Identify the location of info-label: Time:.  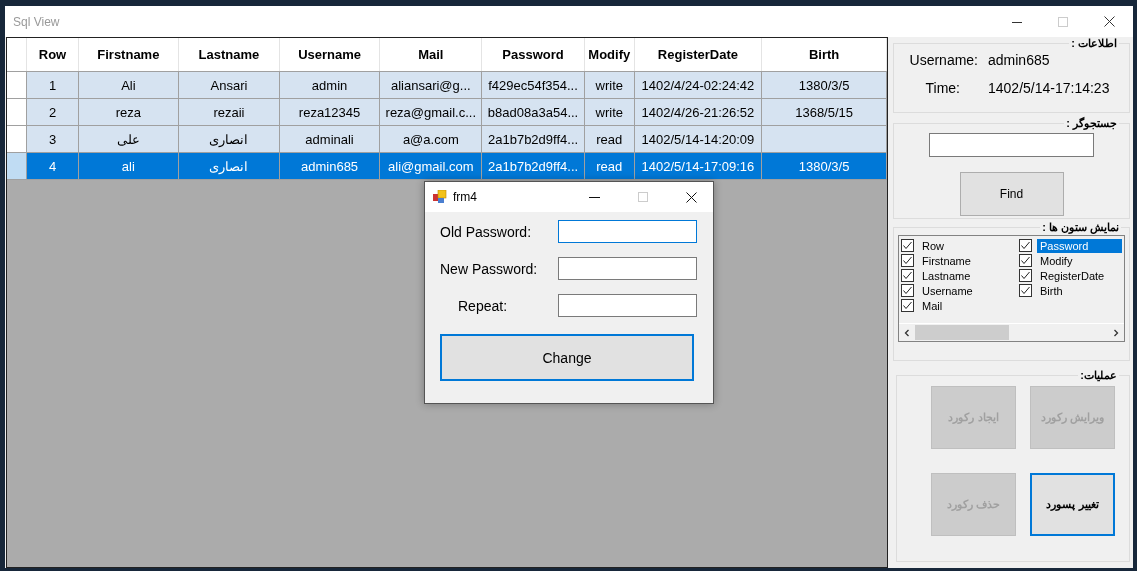
(942, 88).